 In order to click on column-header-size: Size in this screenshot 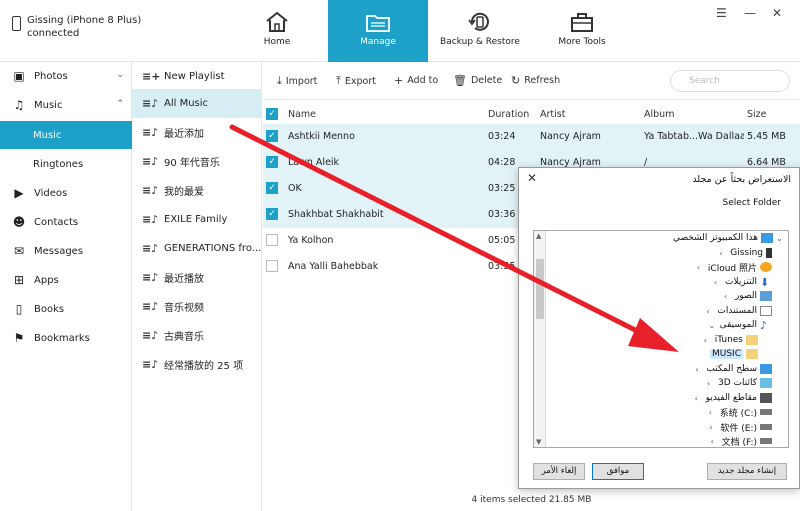, I will do `click(757, 114)`.